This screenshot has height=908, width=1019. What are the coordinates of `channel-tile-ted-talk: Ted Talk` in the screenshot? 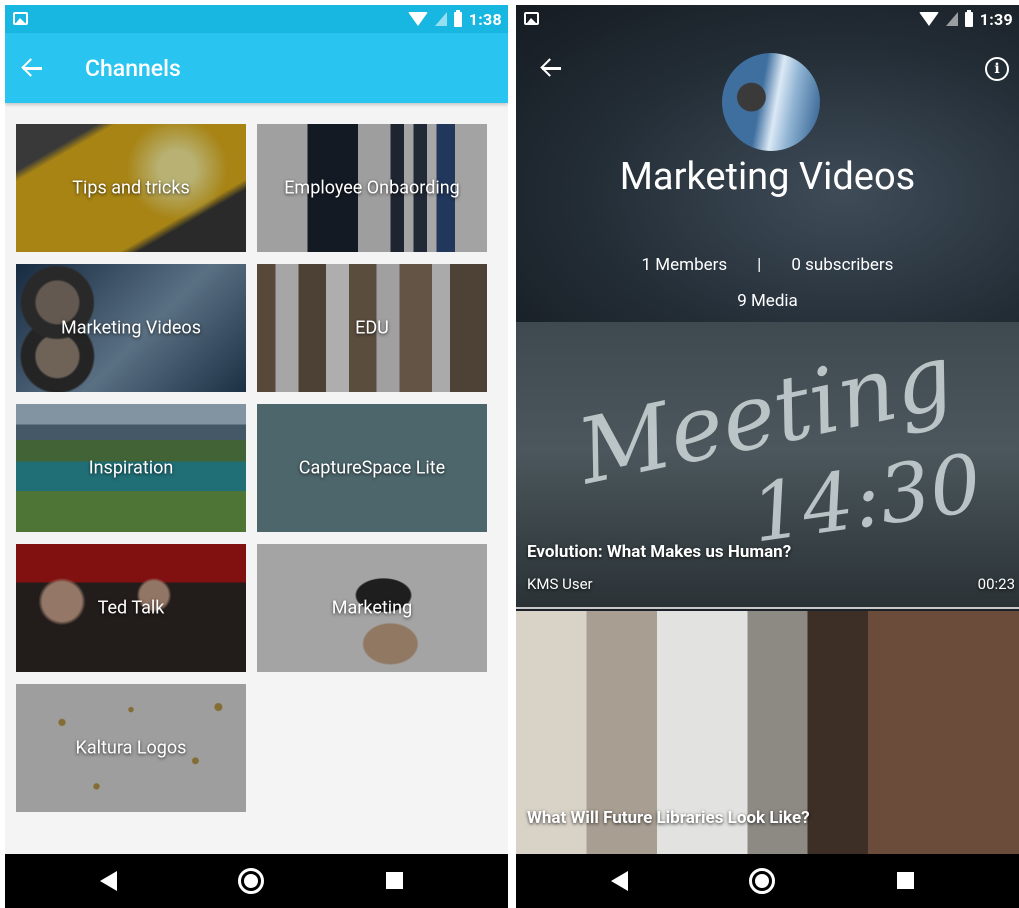 It's located at (131, 608).